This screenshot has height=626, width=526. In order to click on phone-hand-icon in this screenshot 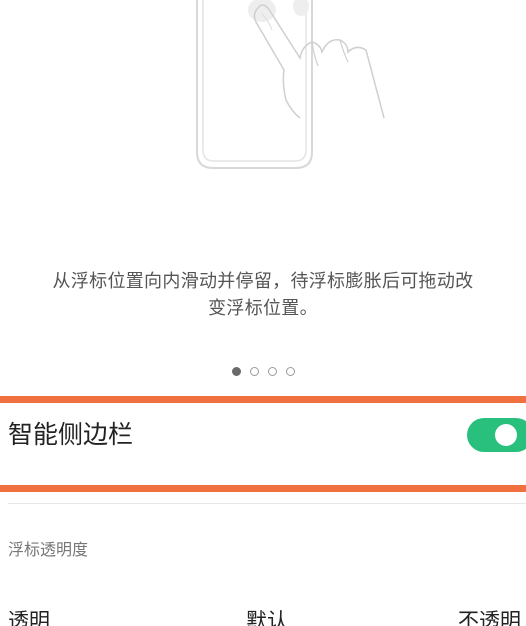, I will do `click(290, 84)`.